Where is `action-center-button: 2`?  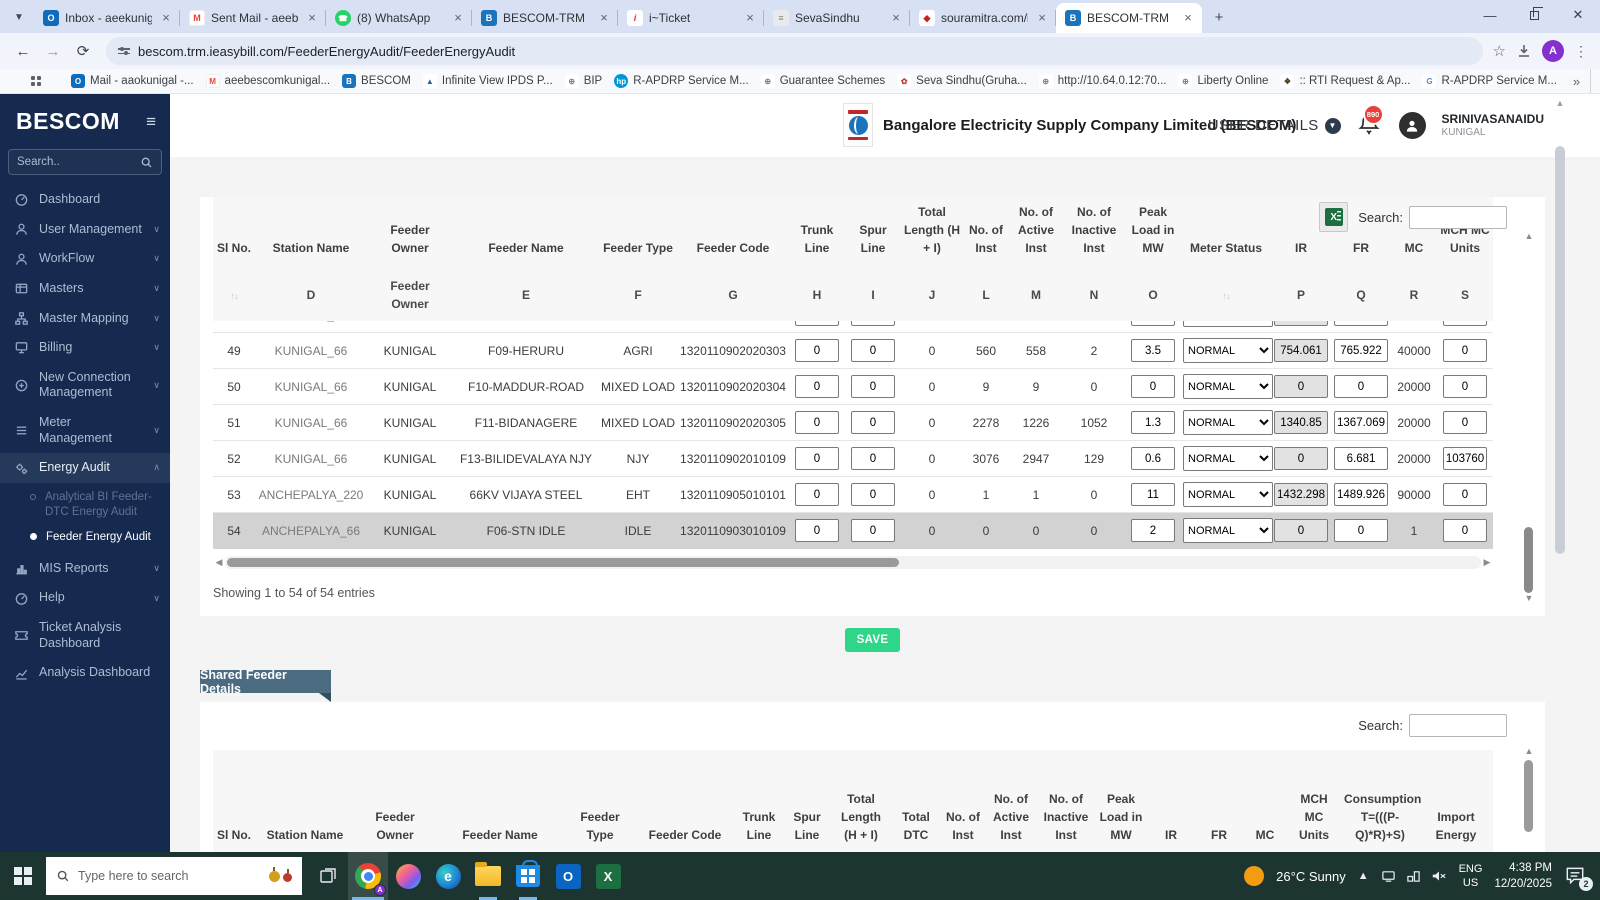
action-center-button: 2 is located at coordinates (1578, 878).